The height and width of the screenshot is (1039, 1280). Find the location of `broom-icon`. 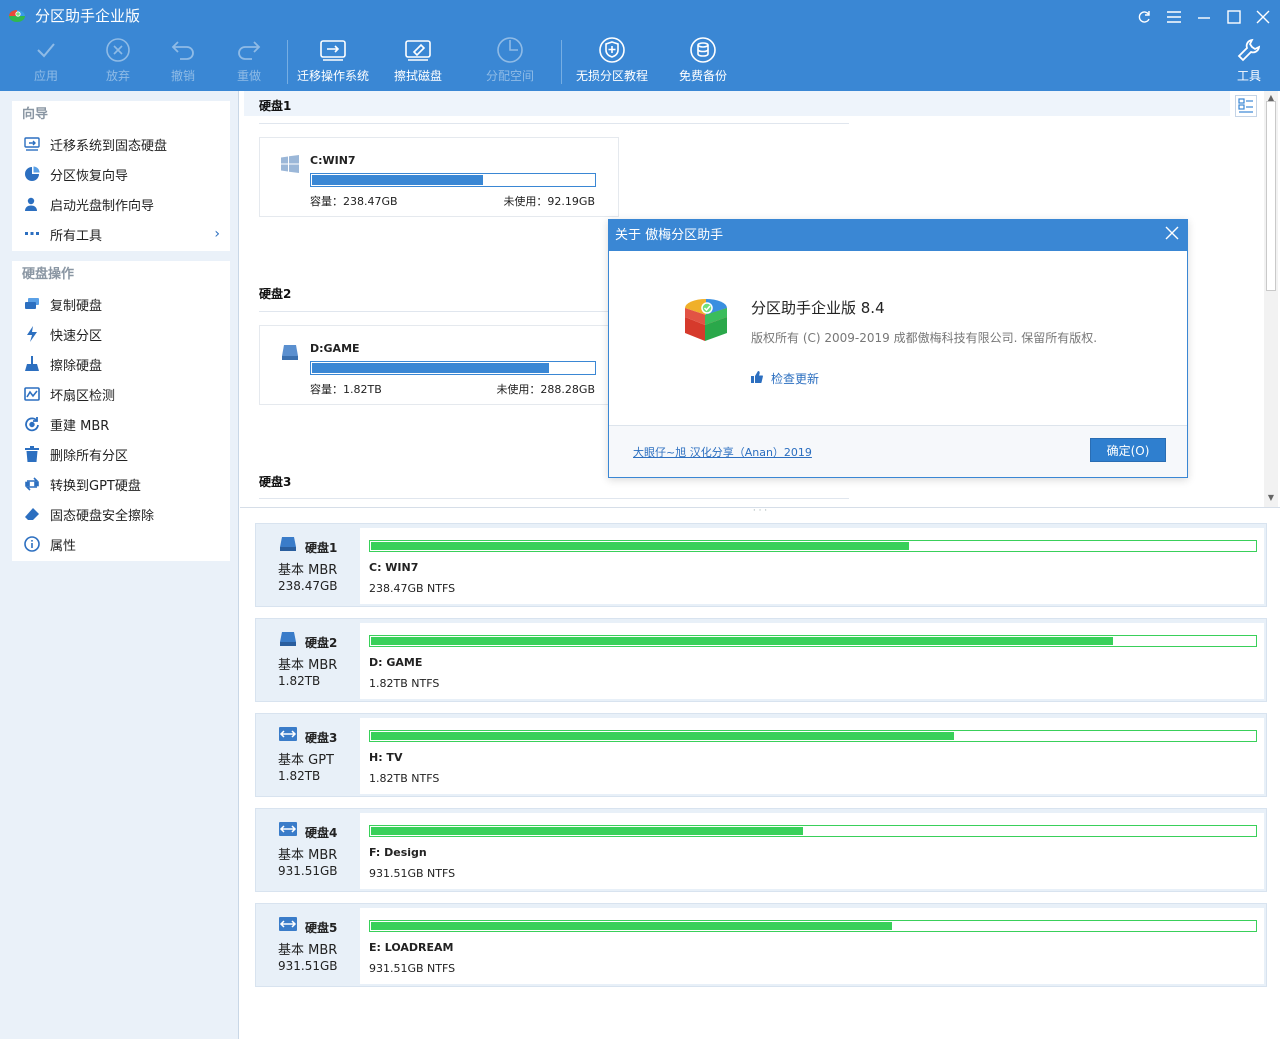

broom-icon is located at coordinates (32, 364).